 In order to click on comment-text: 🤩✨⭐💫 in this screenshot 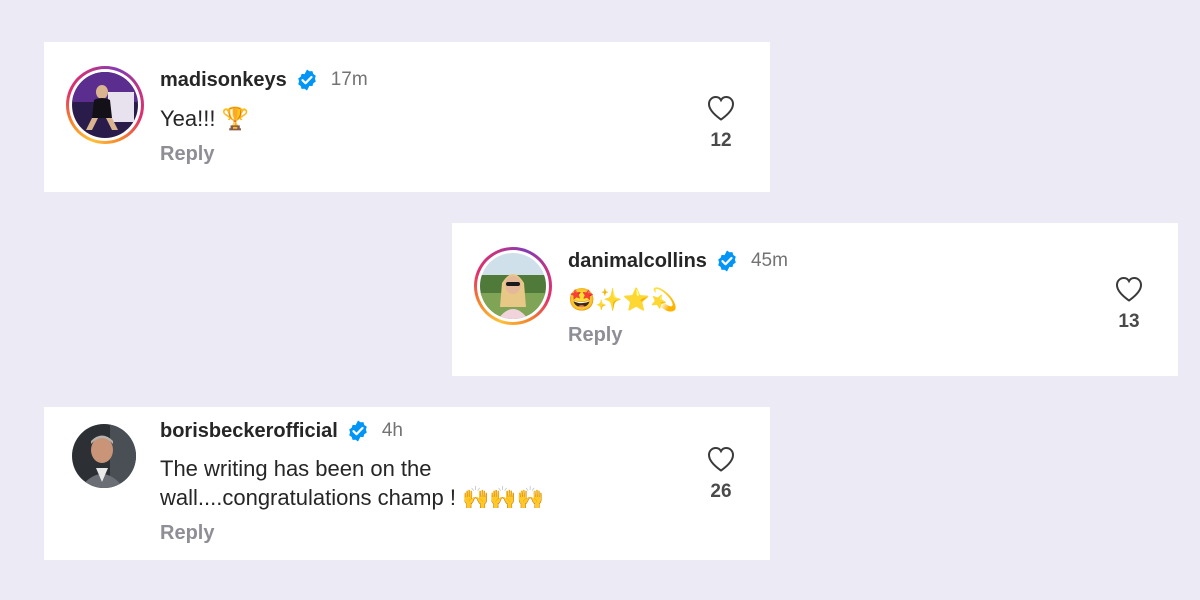, I will do `click(623, 299)`.